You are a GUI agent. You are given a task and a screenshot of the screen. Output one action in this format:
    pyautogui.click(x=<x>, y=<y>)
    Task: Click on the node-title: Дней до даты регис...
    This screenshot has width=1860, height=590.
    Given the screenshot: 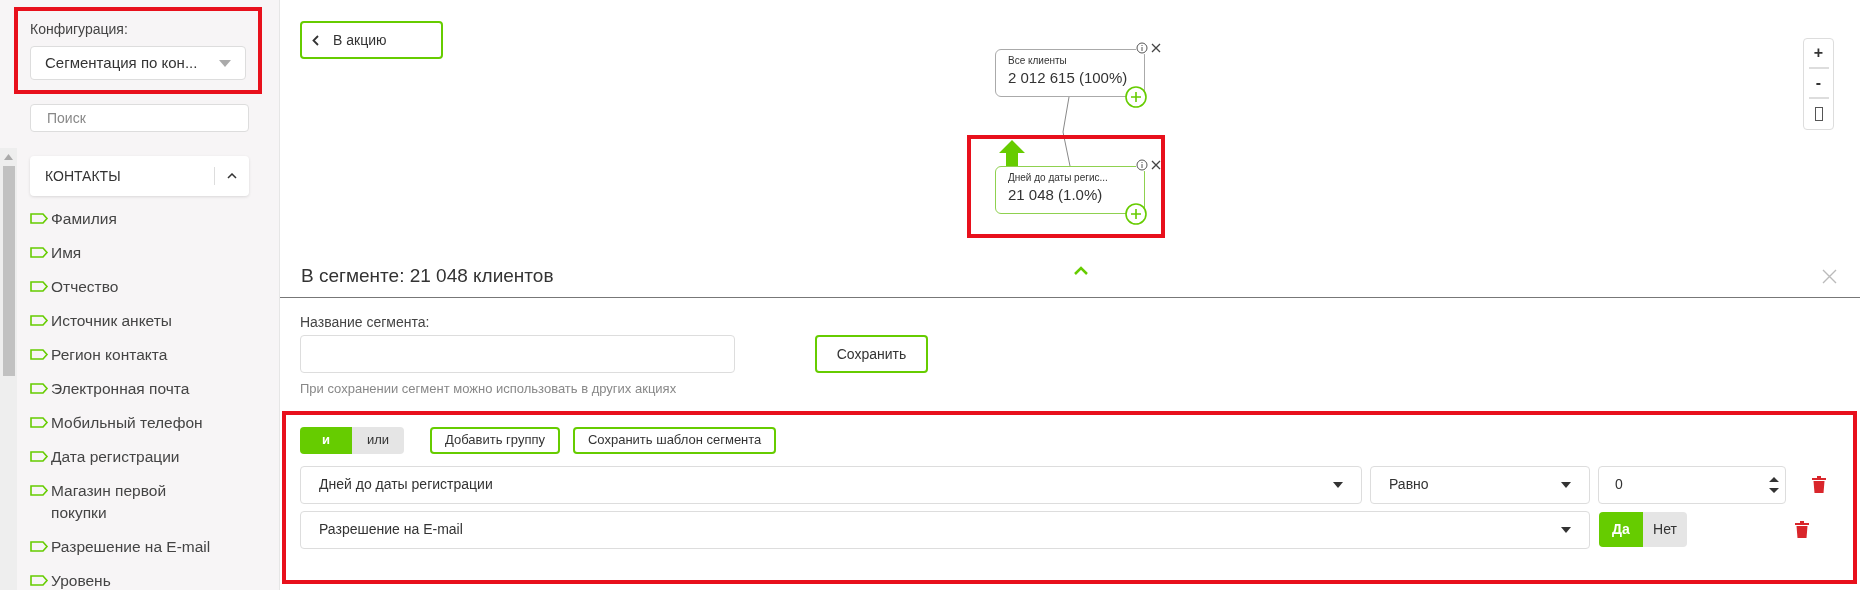 What is the action you would take?
    pyautogui.click(x=1058, y=178)
    